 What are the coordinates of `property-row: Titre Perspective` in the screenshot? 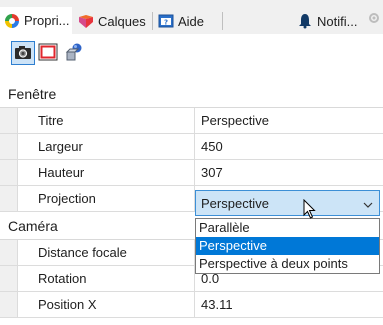 It's located at (191, 121).